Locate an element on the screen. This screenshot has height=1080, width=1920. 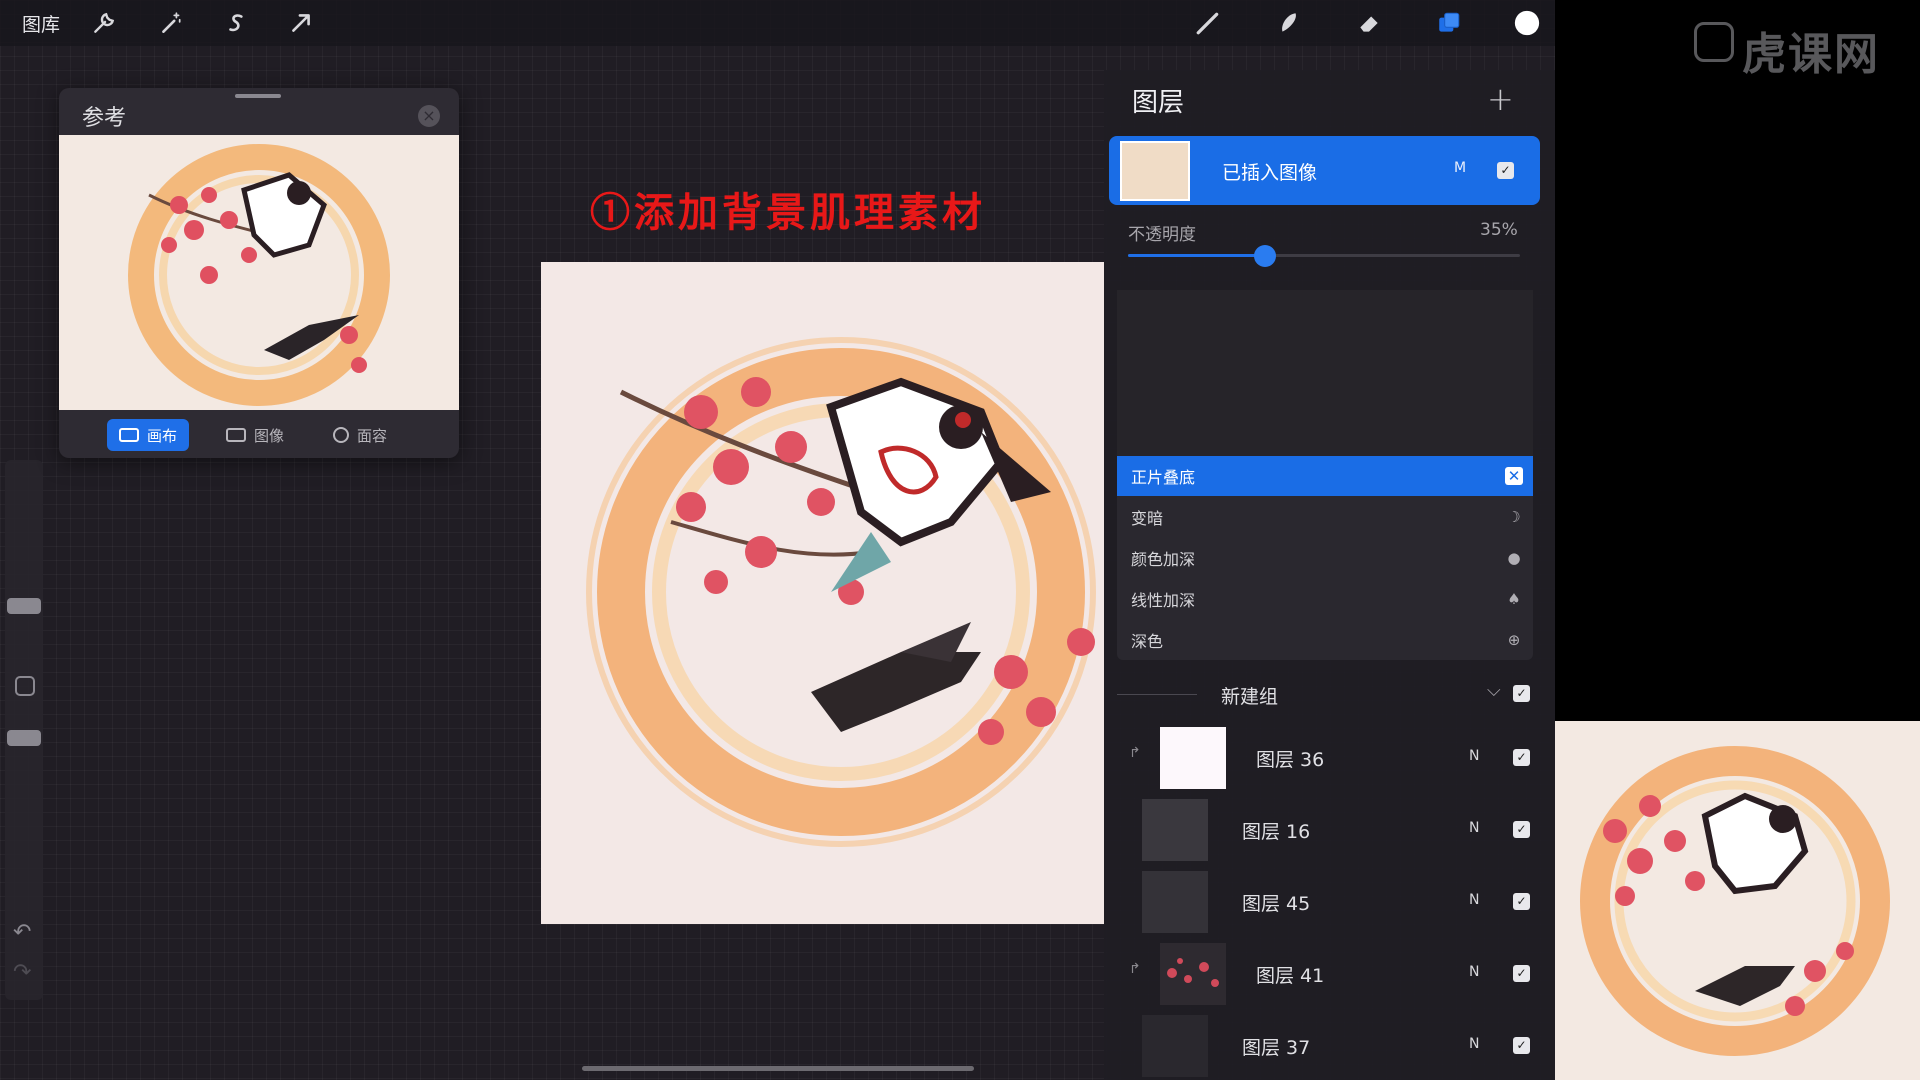
blend-mode-multiply: 正片叠底 ✕ is located at coordinates (1325, 476).